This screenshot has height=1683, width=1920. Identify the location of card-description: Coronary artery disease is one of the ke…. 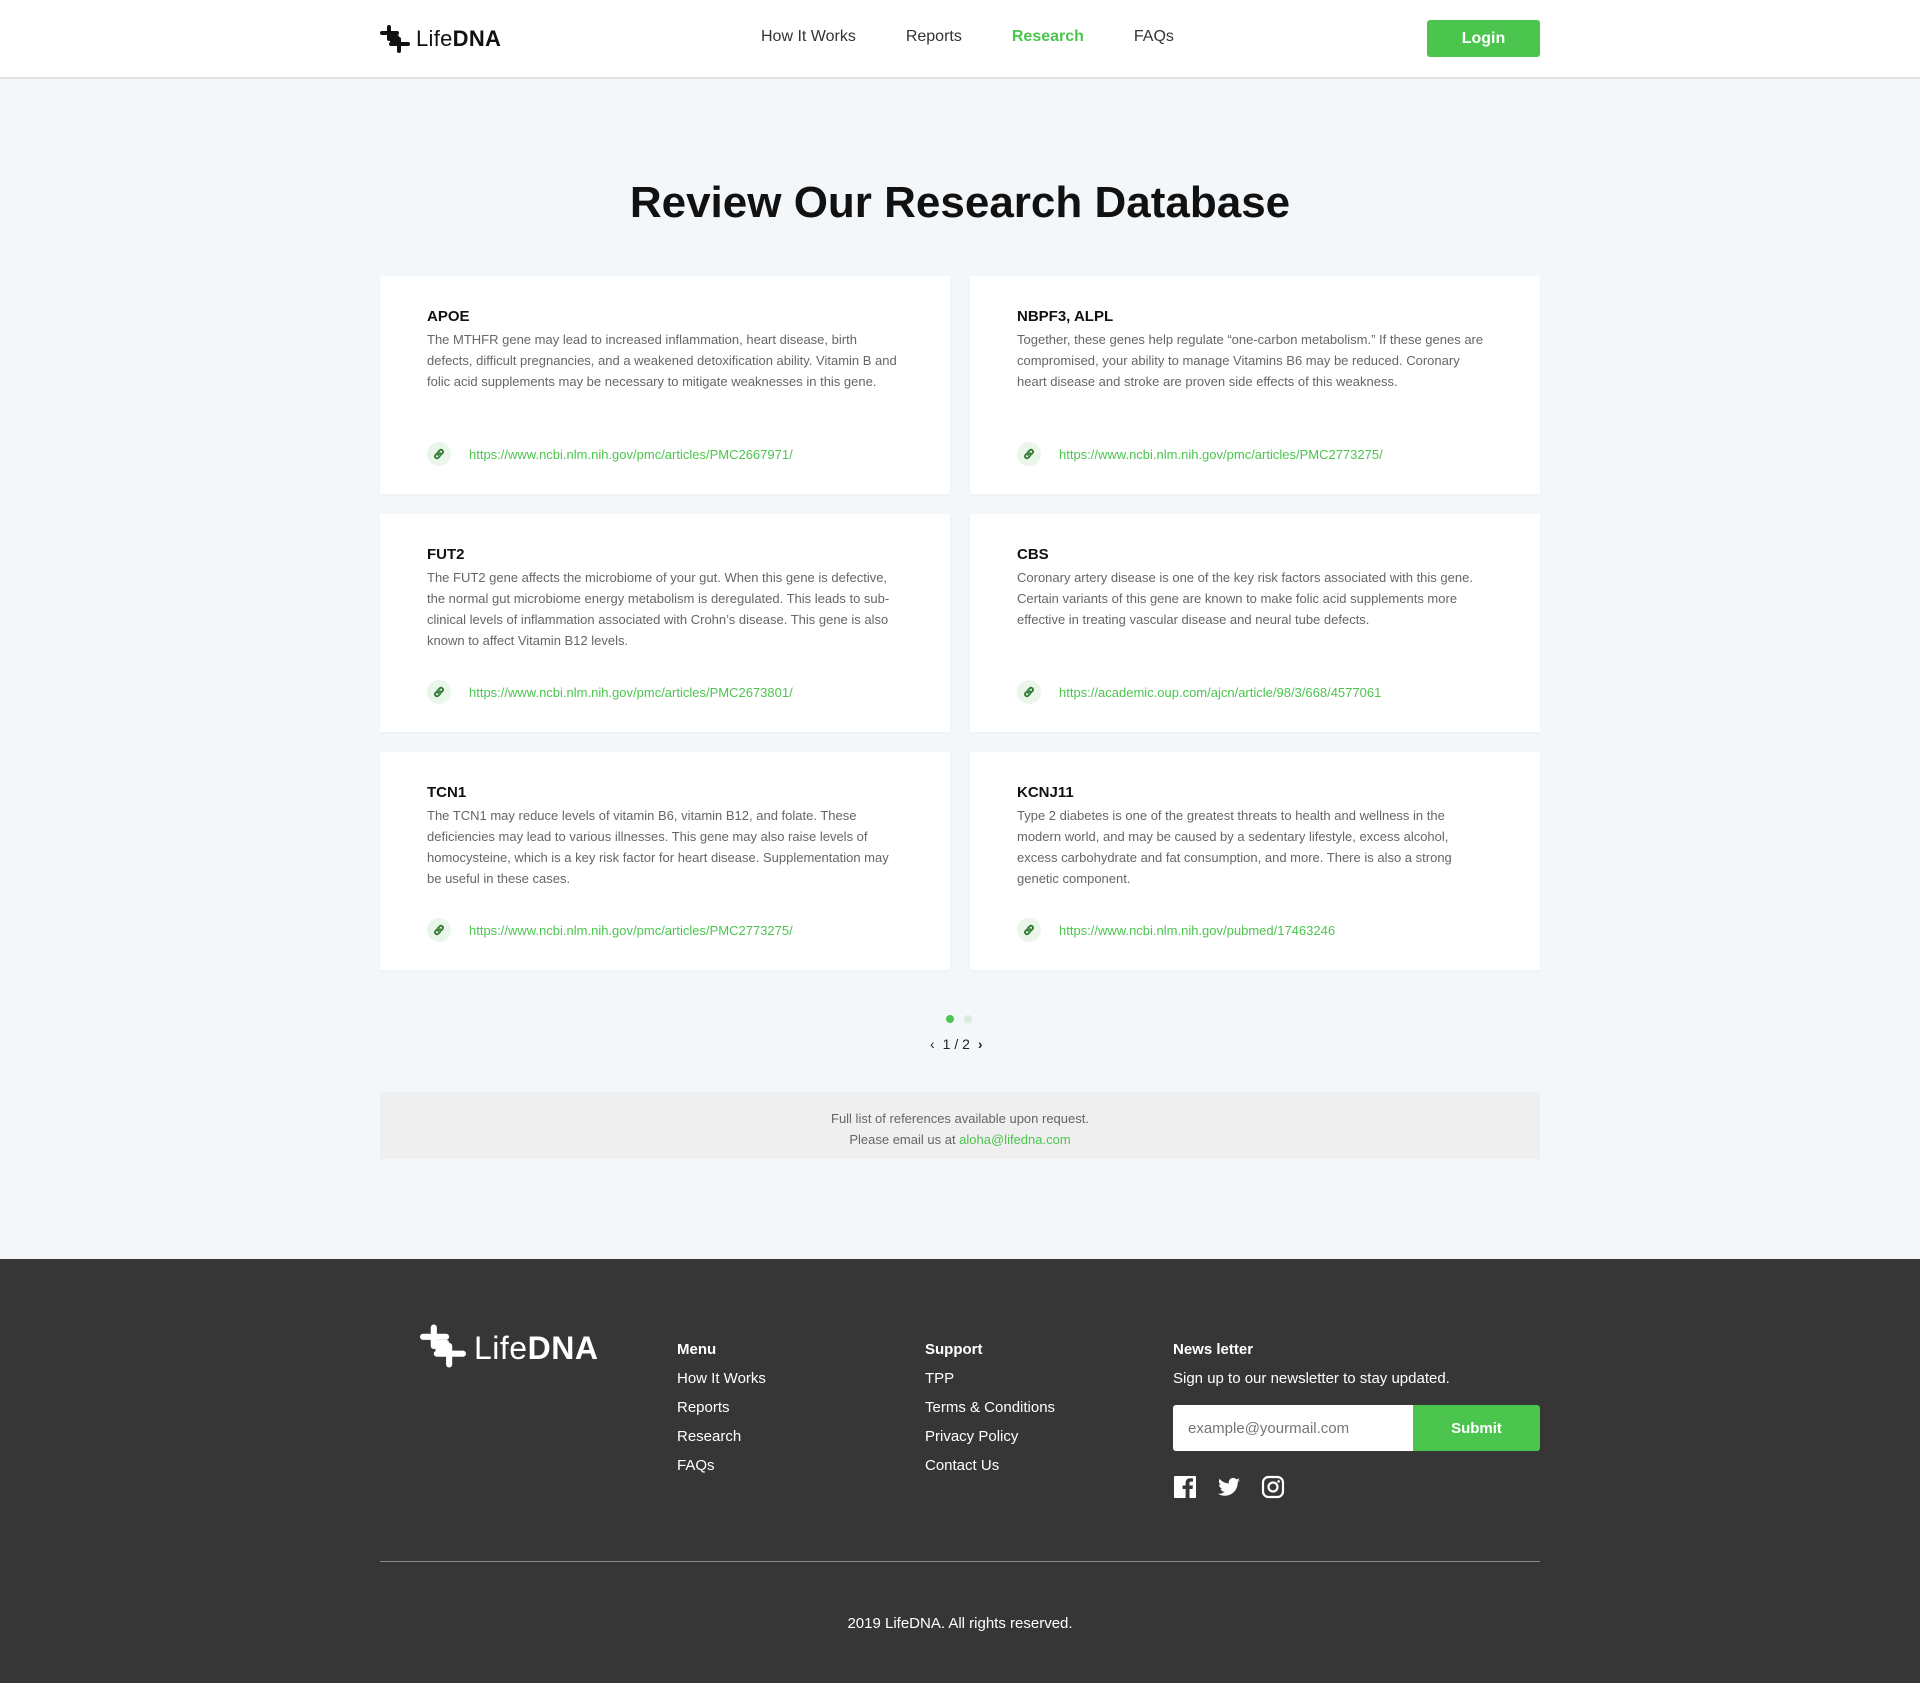
(1245, 598).